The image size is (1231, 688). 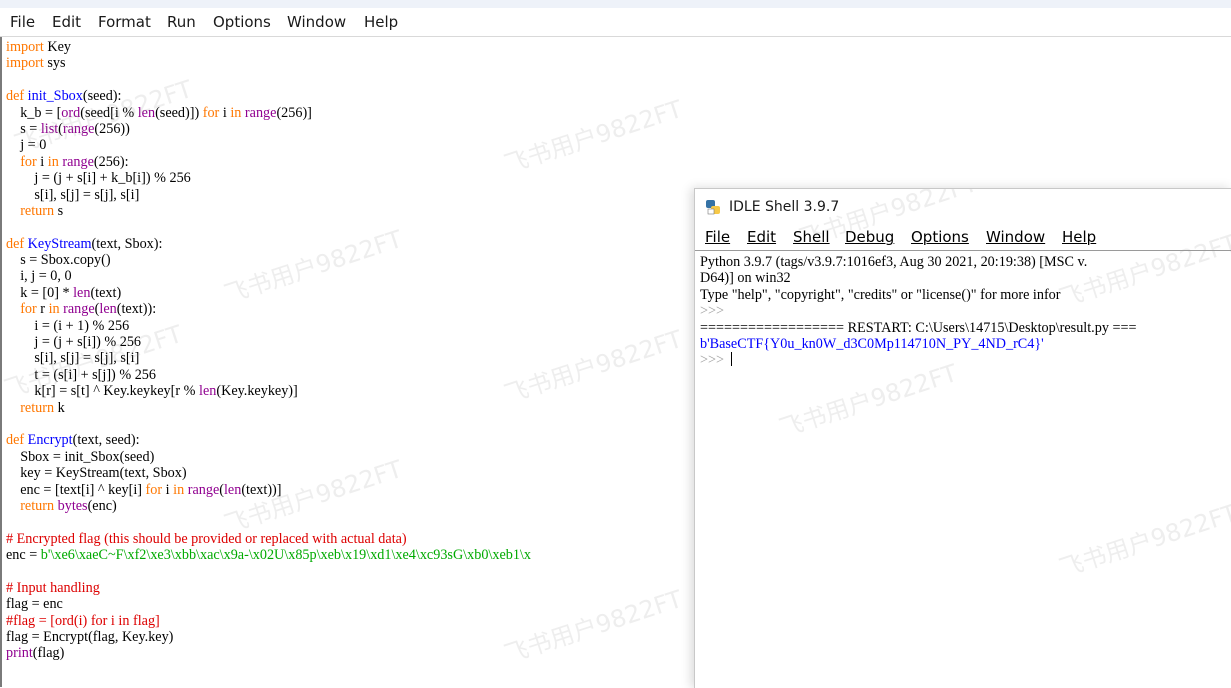 What do you see at coordinates (59, 243) in the screenshot?
I see `code-token: KeyStream` at bounding box center [59, 243].